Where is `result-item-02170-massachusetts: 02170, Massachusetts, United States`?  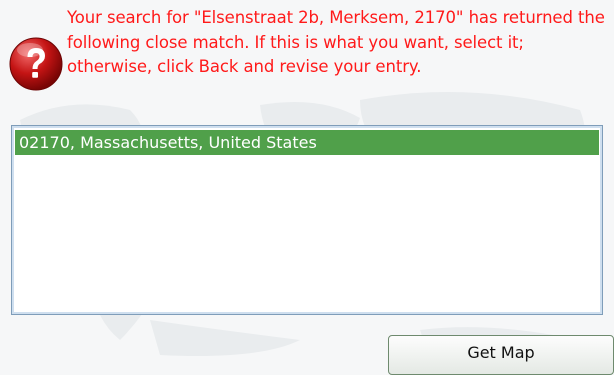 result-item-02170-massachusetts: 02170, Massachusetts, United States is located at coordinates (307, 142).